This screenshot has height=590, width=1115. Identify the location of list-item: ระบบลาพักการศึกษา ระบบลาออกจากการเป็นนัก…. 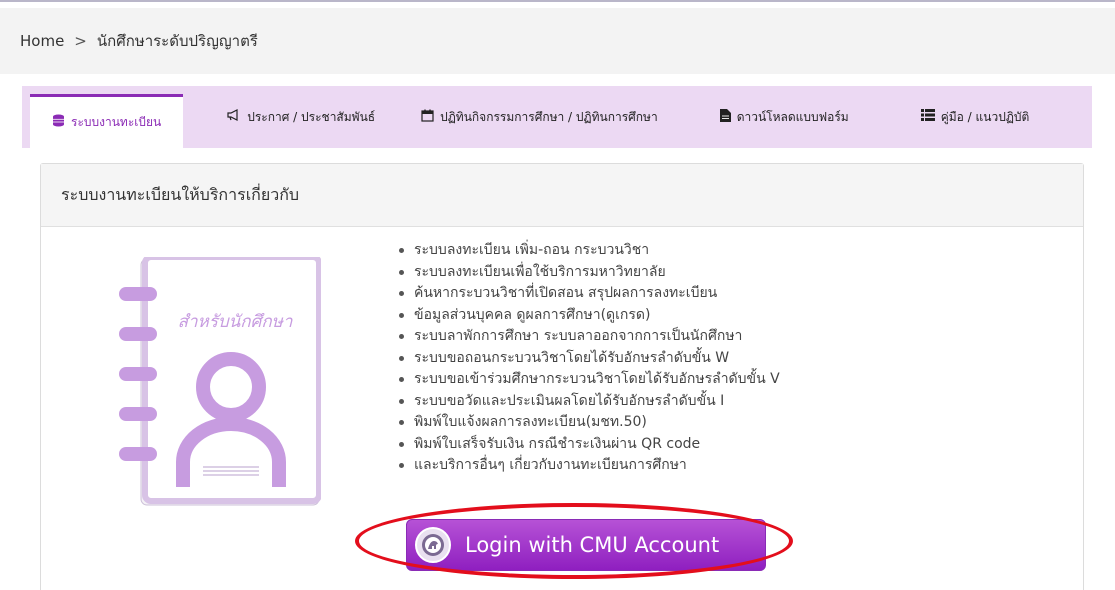
(589, 337).